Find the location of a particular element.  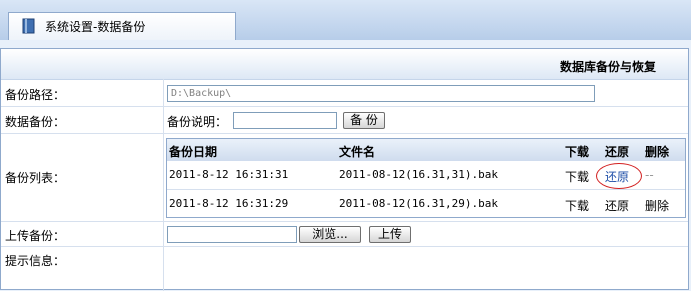

column-header-date: 备份日期 is located at coordinates (193, 152).